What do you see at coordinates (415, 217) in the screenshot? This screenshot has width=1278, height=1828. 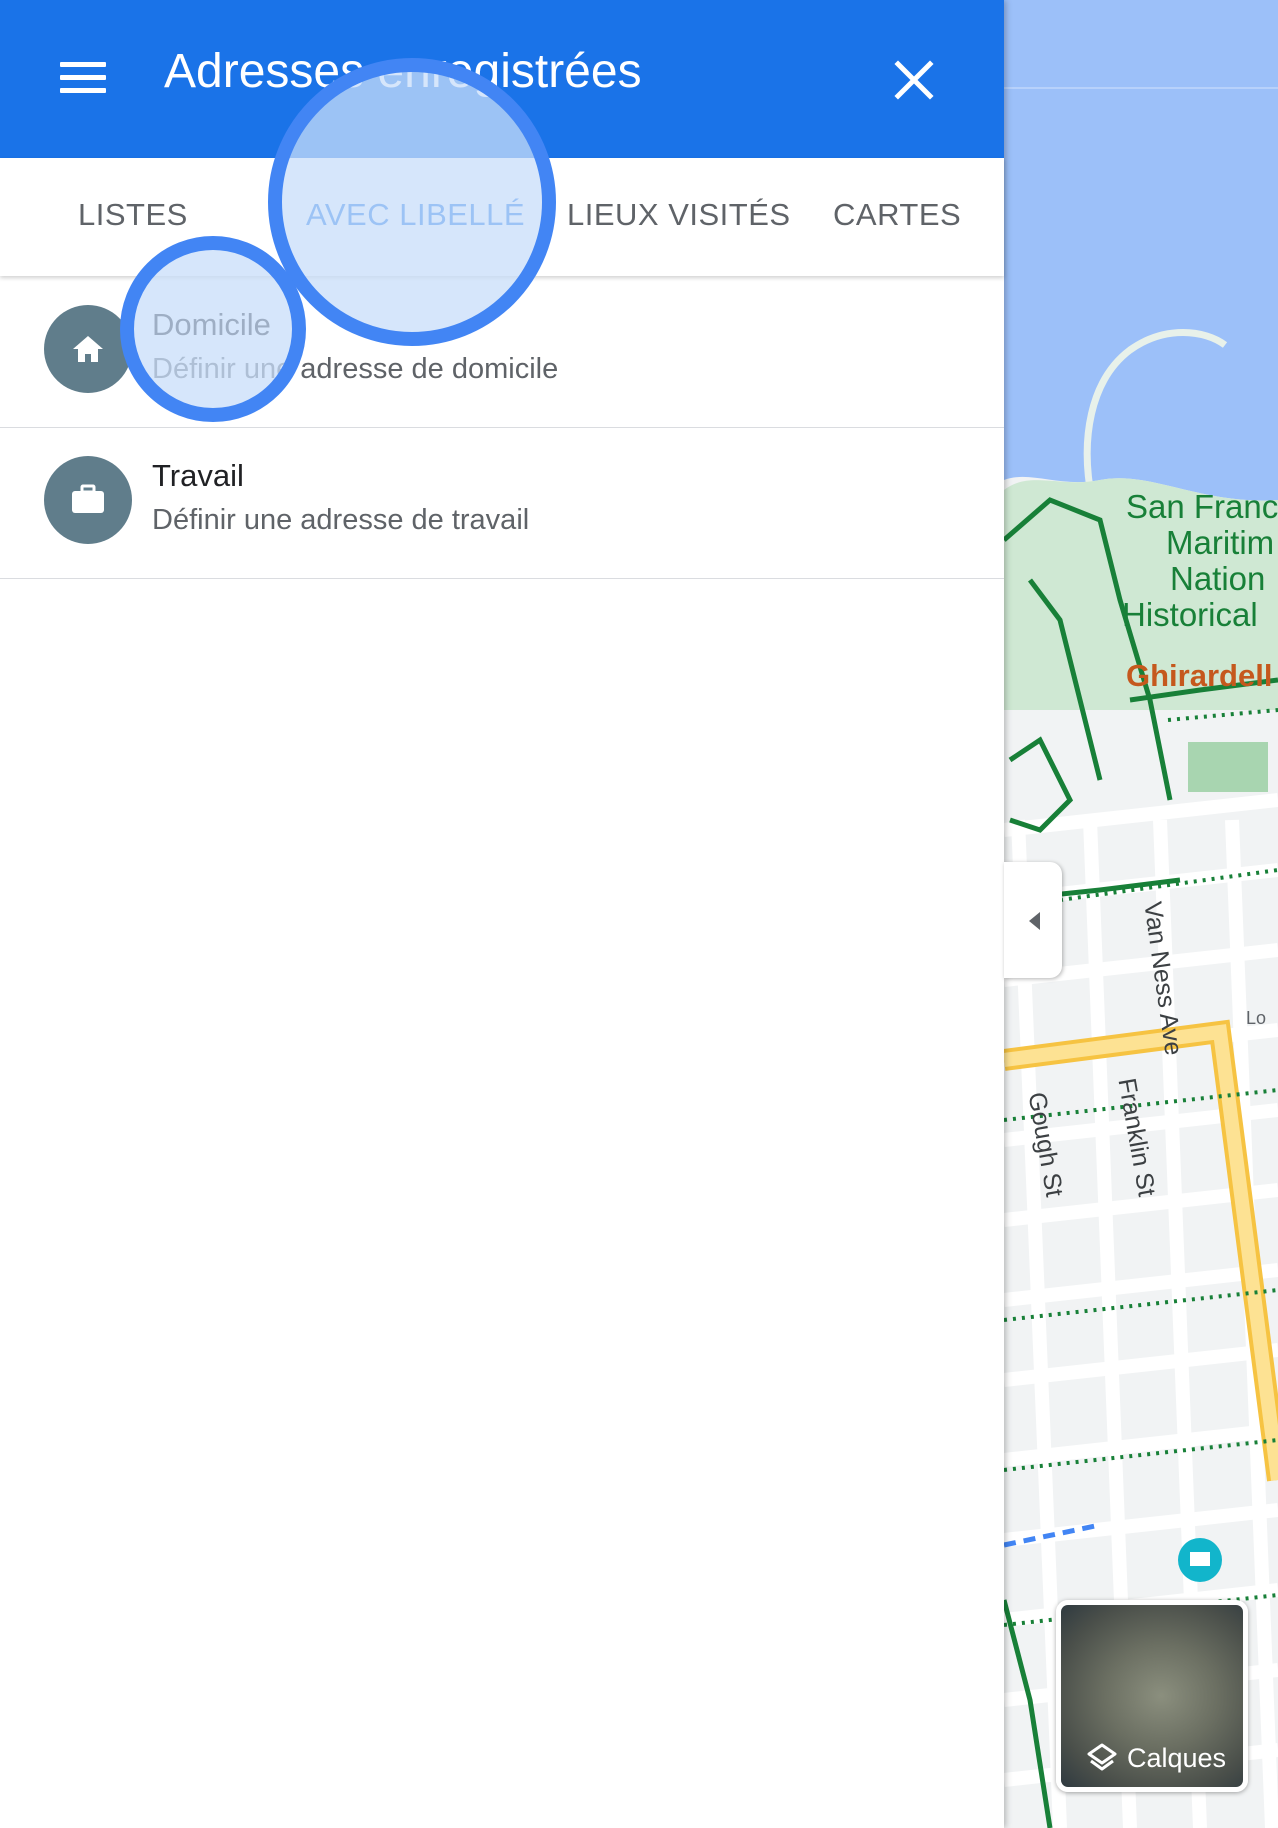 I see `tab-avec-libelle: AVEC LIBELLÉ` at bounding box center [415, 217].